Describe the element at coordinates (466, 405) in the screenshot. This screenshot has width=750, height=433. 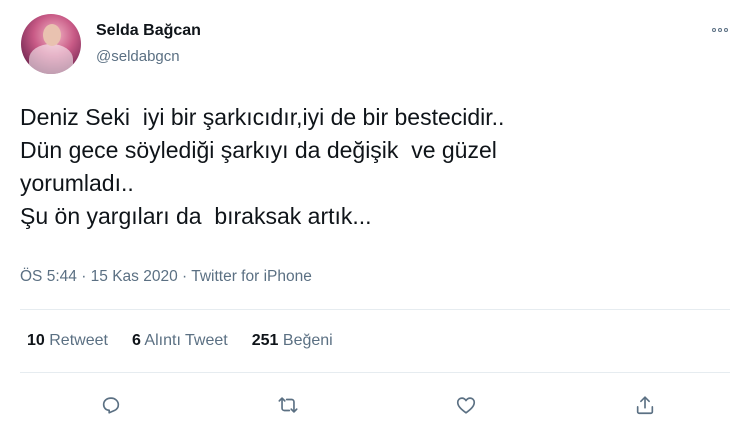
I see `like-icon` at that location.